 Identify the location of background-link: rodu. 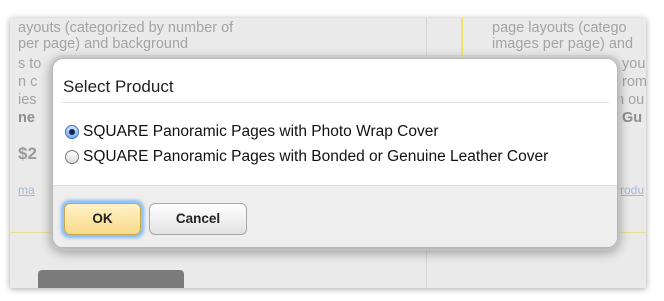
(632, 190).